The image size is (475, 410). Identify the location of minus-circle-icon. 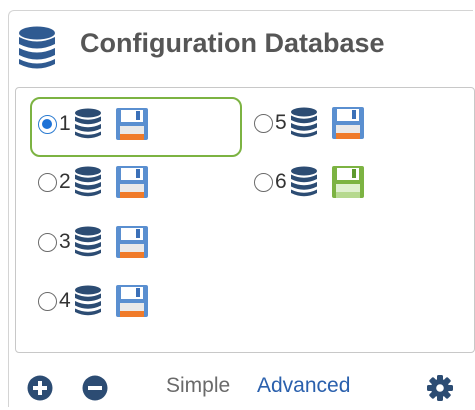
(95, 388).